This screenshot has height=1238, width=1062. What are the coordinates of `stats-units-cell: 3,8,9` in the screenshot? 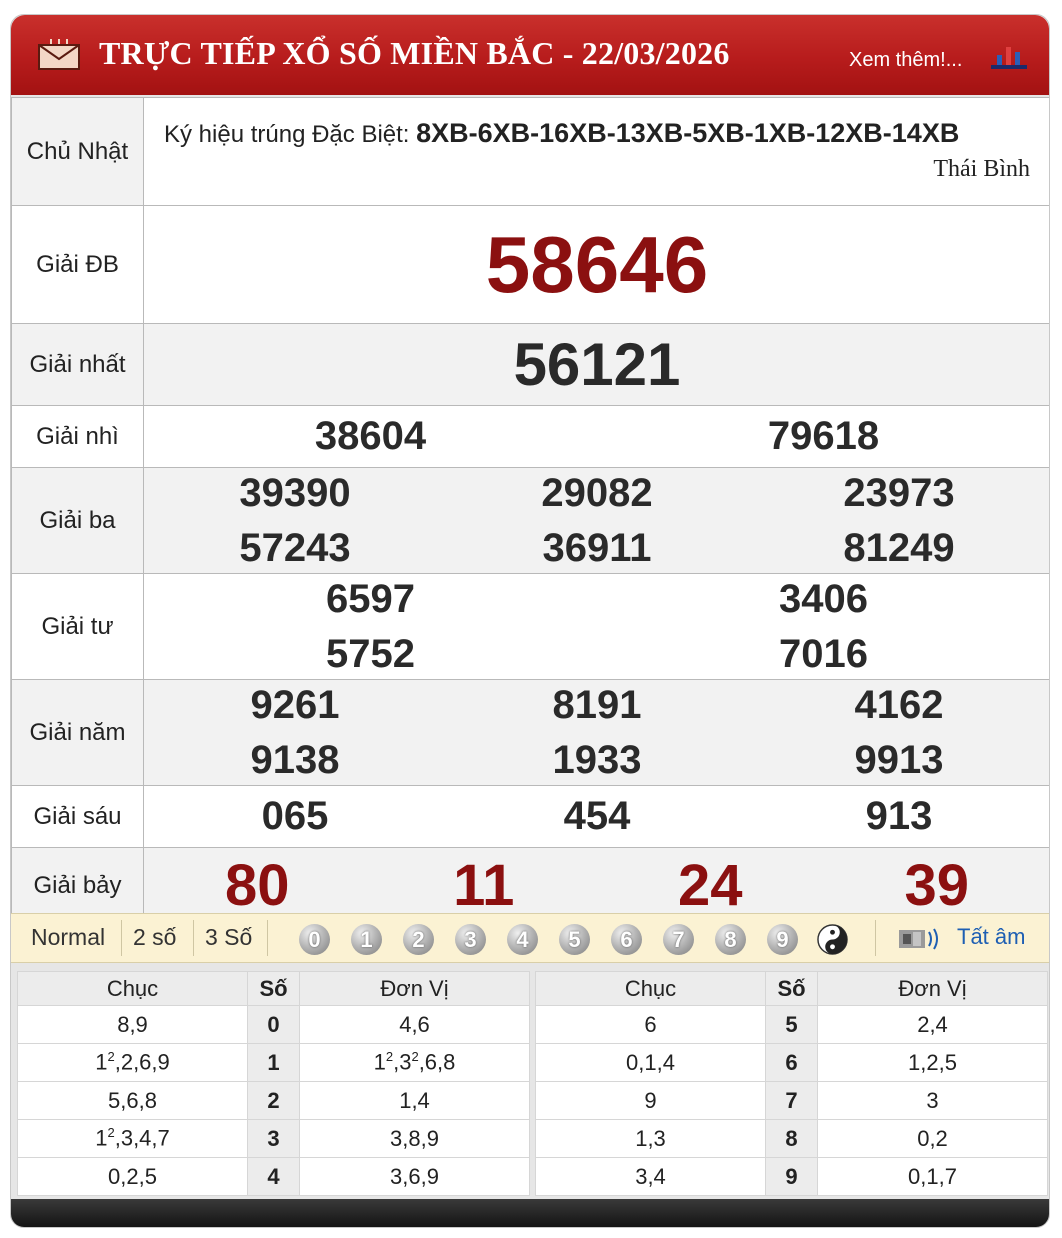 It's located at (414, 1138).